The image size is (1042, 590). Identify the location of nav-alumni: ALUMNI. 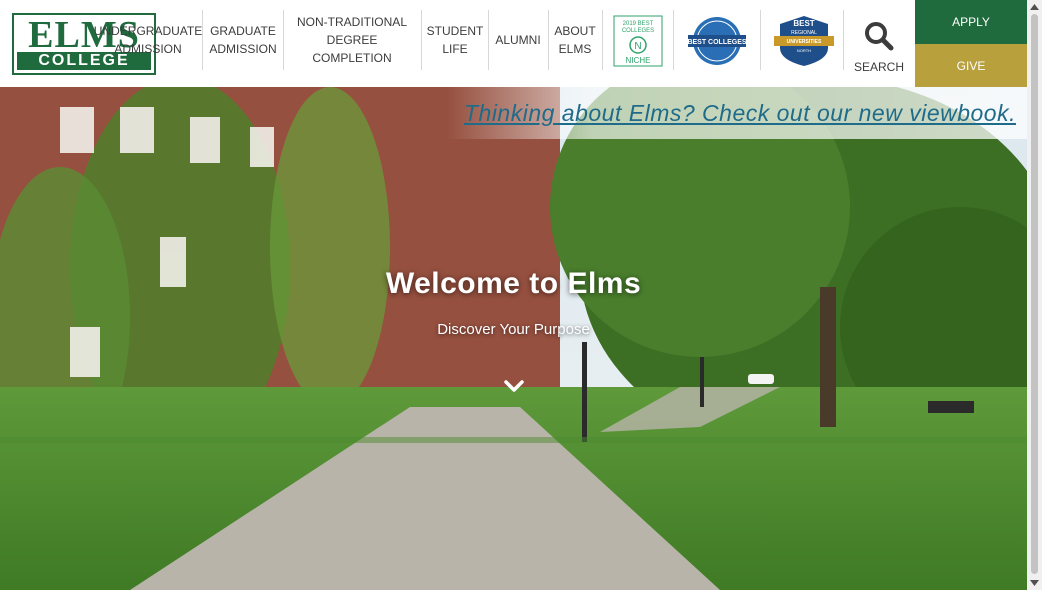
(518, 40).